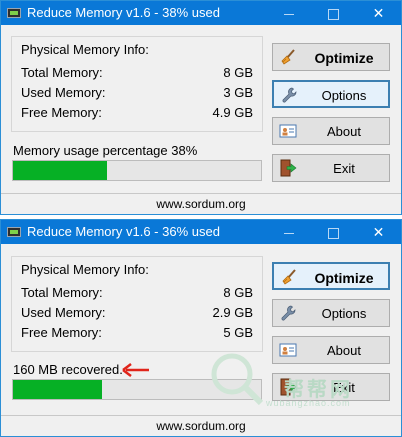 The image size is (402, 437). I want to click on watermark-subtext: wubangzhao.com, so click(308, 403).